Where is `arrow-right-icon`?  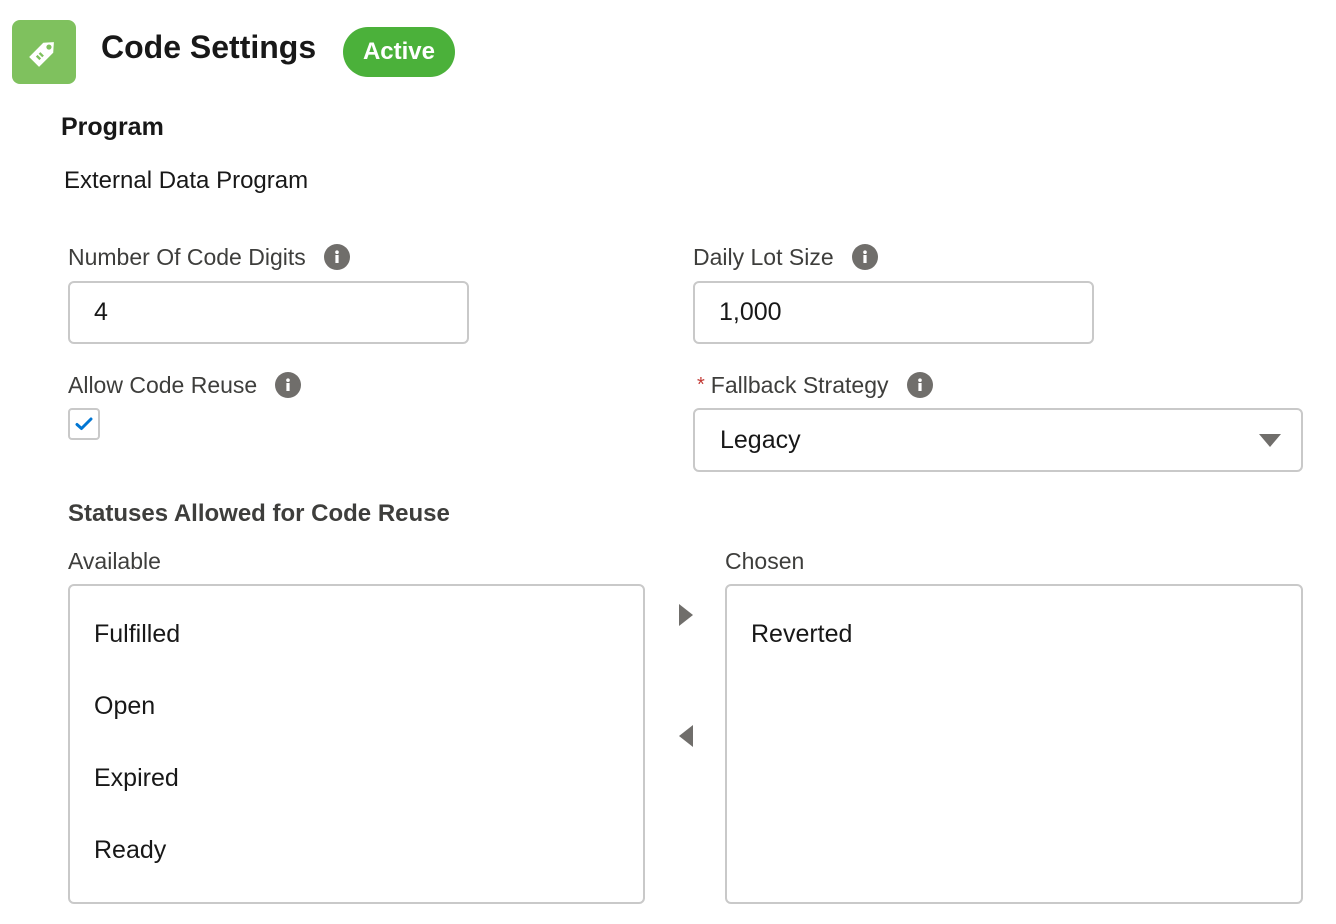 arrow-right-icon is located at coordinates (686, 615).